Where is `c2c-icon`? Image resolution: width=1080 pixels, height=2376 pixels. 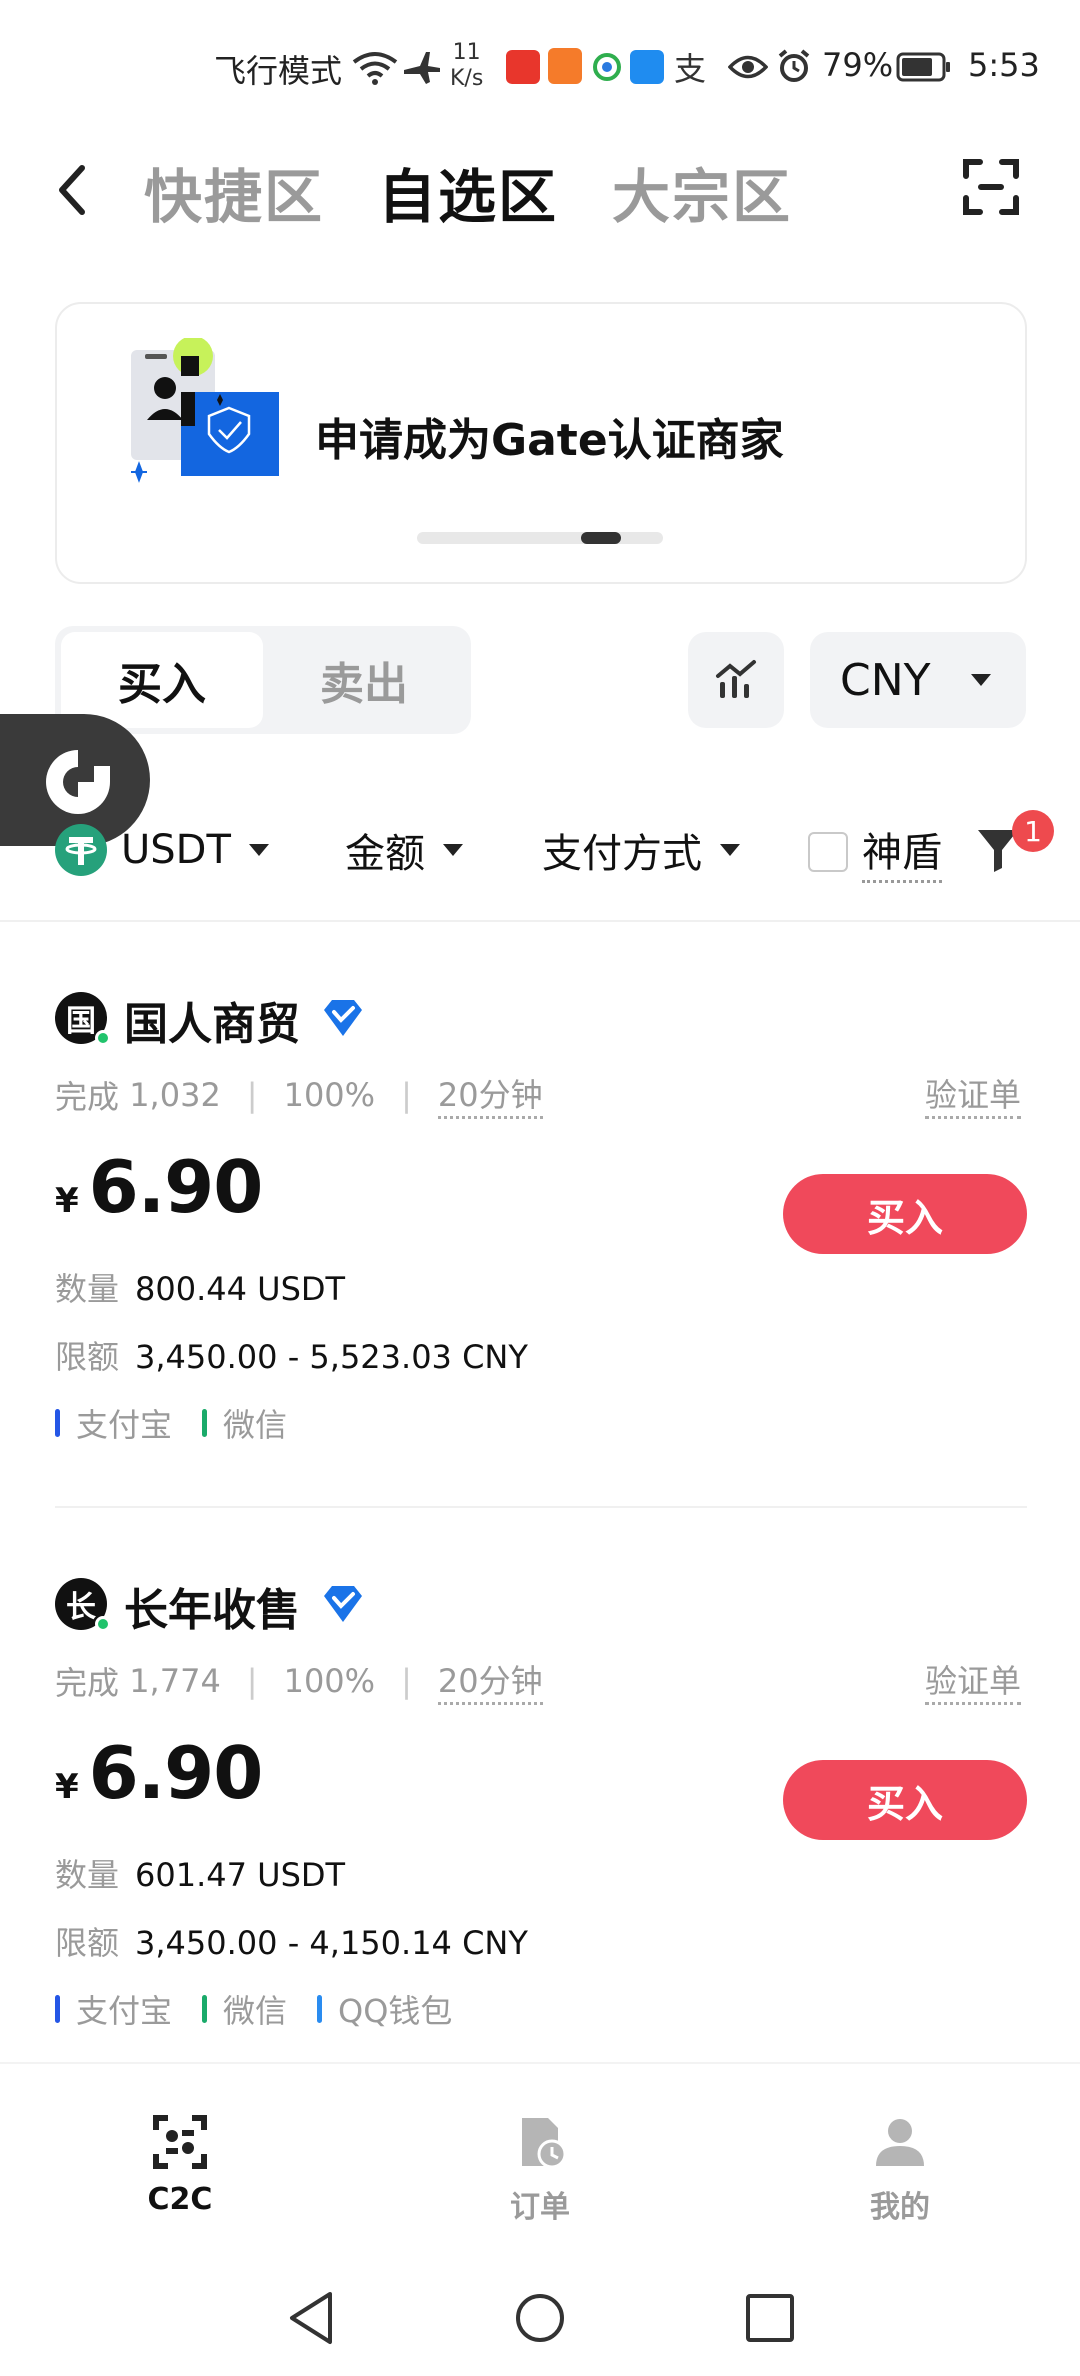 c2c-icon is located at coordinates (180, 2142).